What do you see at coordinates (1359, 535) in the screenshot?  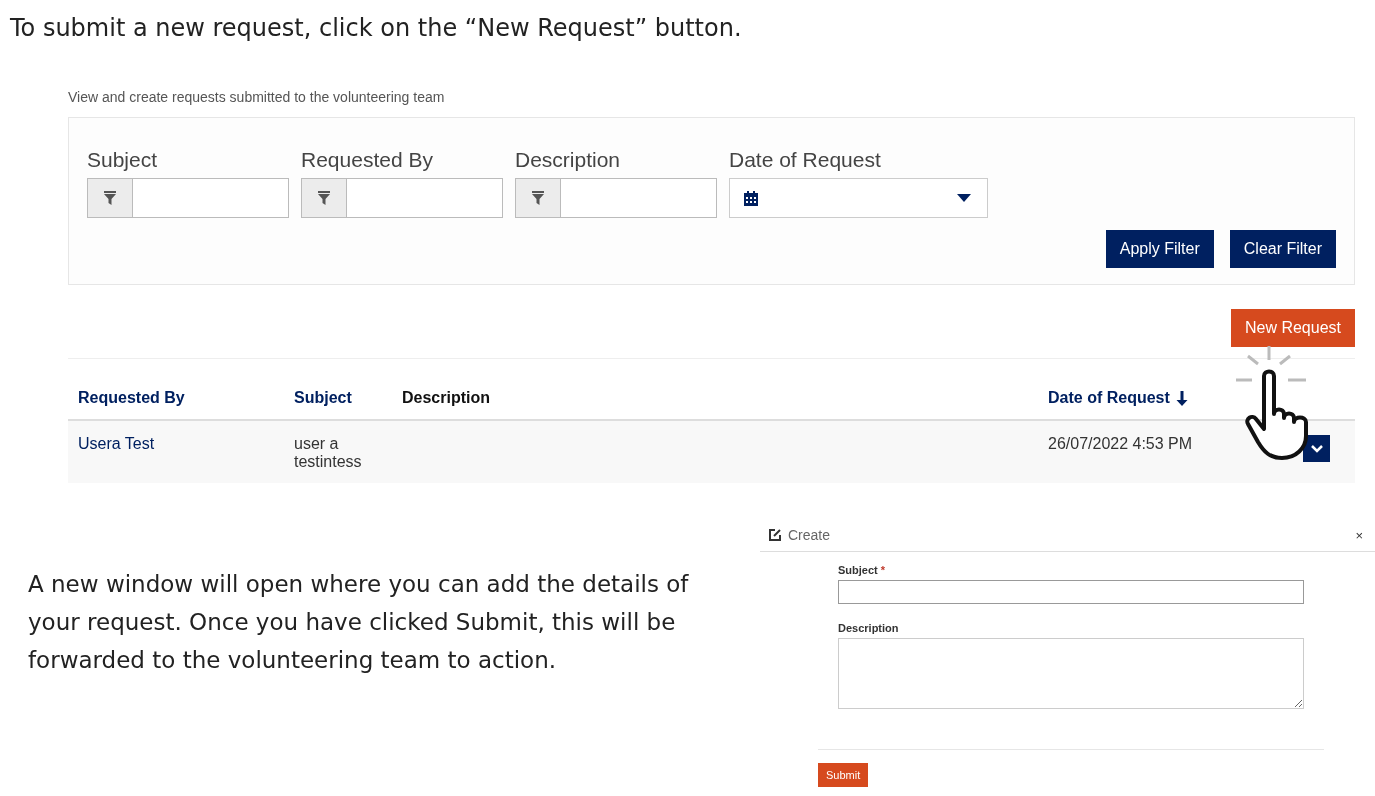 I see `close-button: ×` at bounding box center [1359, 535].